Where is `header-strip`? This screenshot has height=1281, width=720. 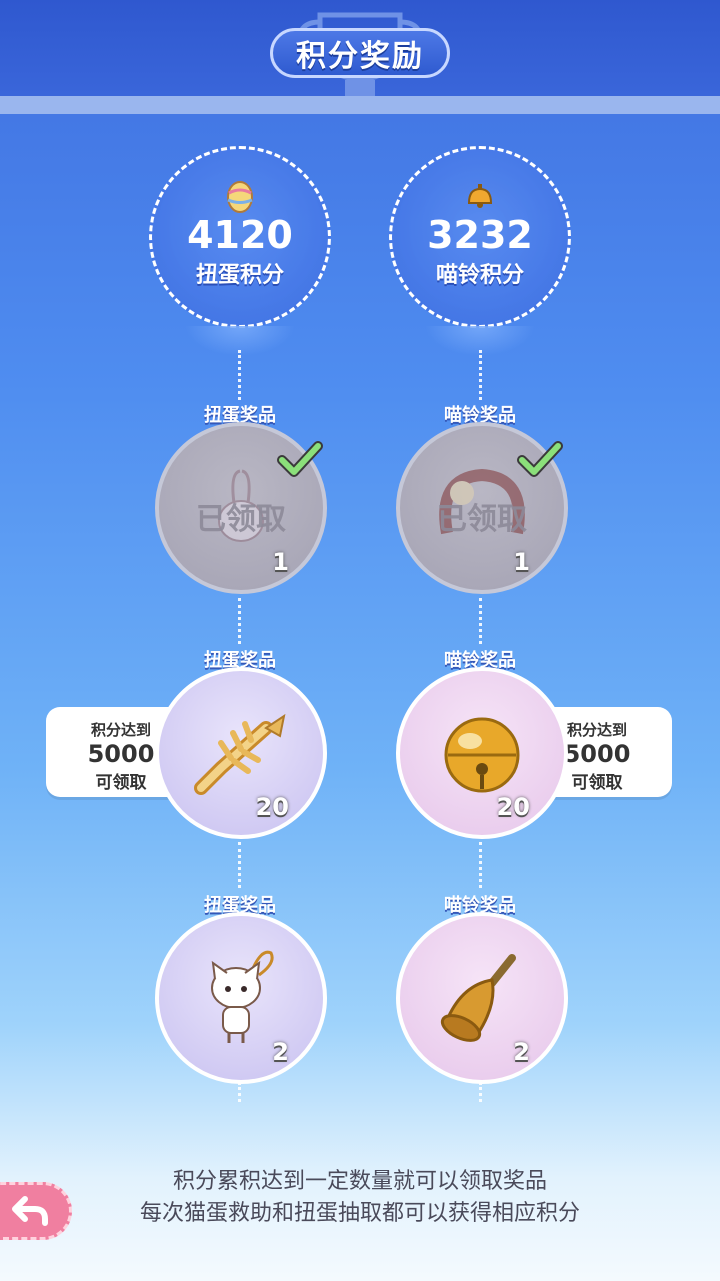
header-strip is located at coordinates (360, 105).